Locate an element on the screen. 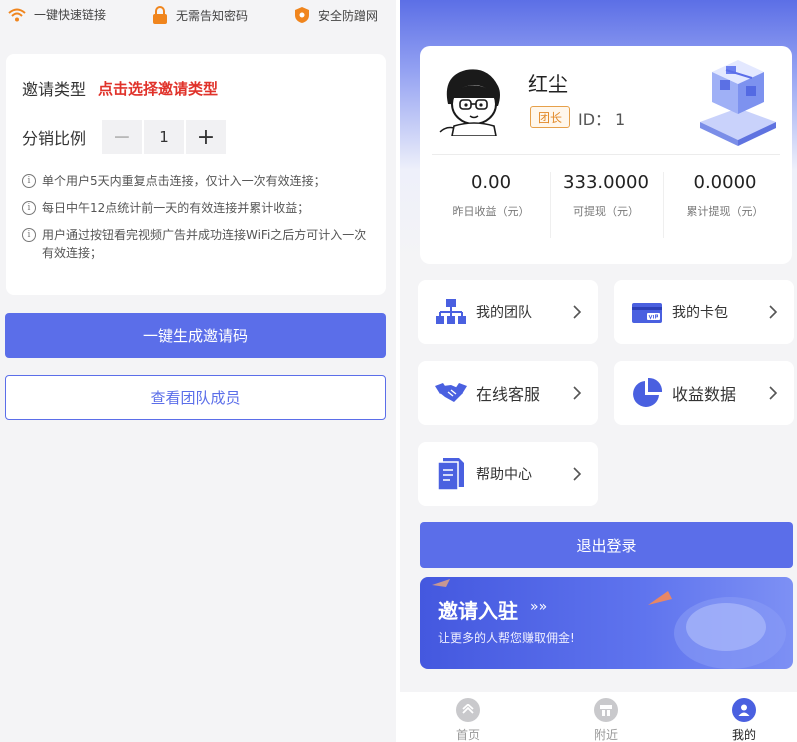 This screenshot has height=742, width=797. feature-no-password: 无需告知密码 is located at coordinates (200, 15).